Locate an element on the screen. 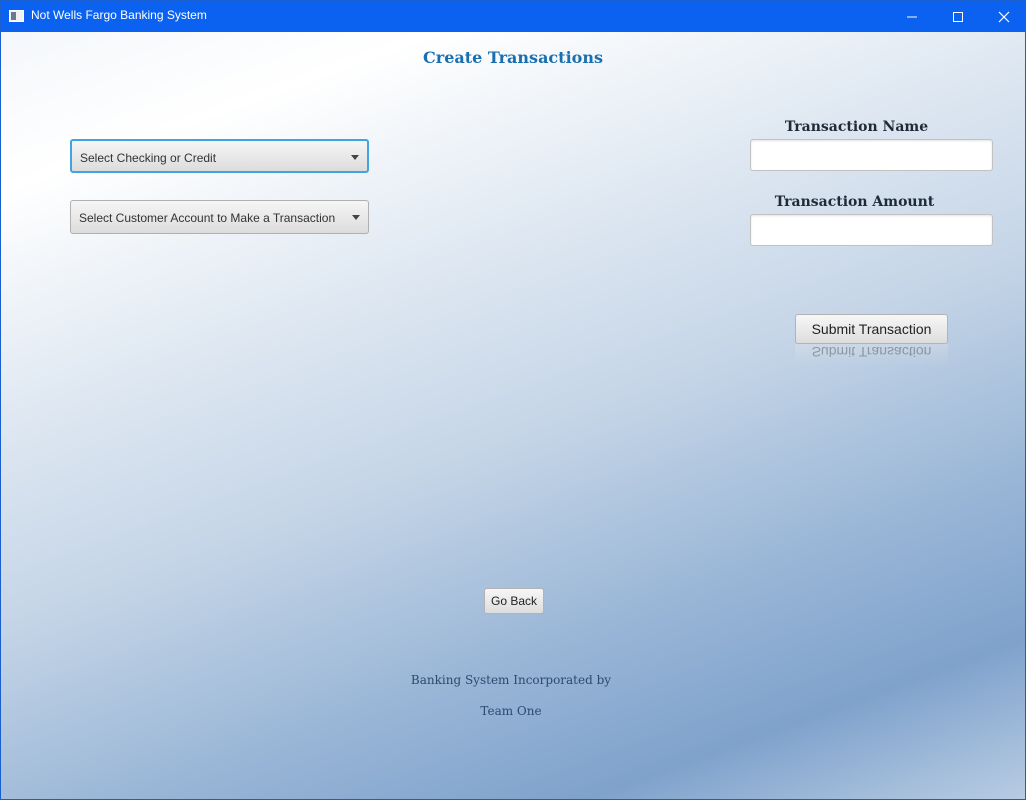  transaction-amount-input is located at coordinates (871, 230).